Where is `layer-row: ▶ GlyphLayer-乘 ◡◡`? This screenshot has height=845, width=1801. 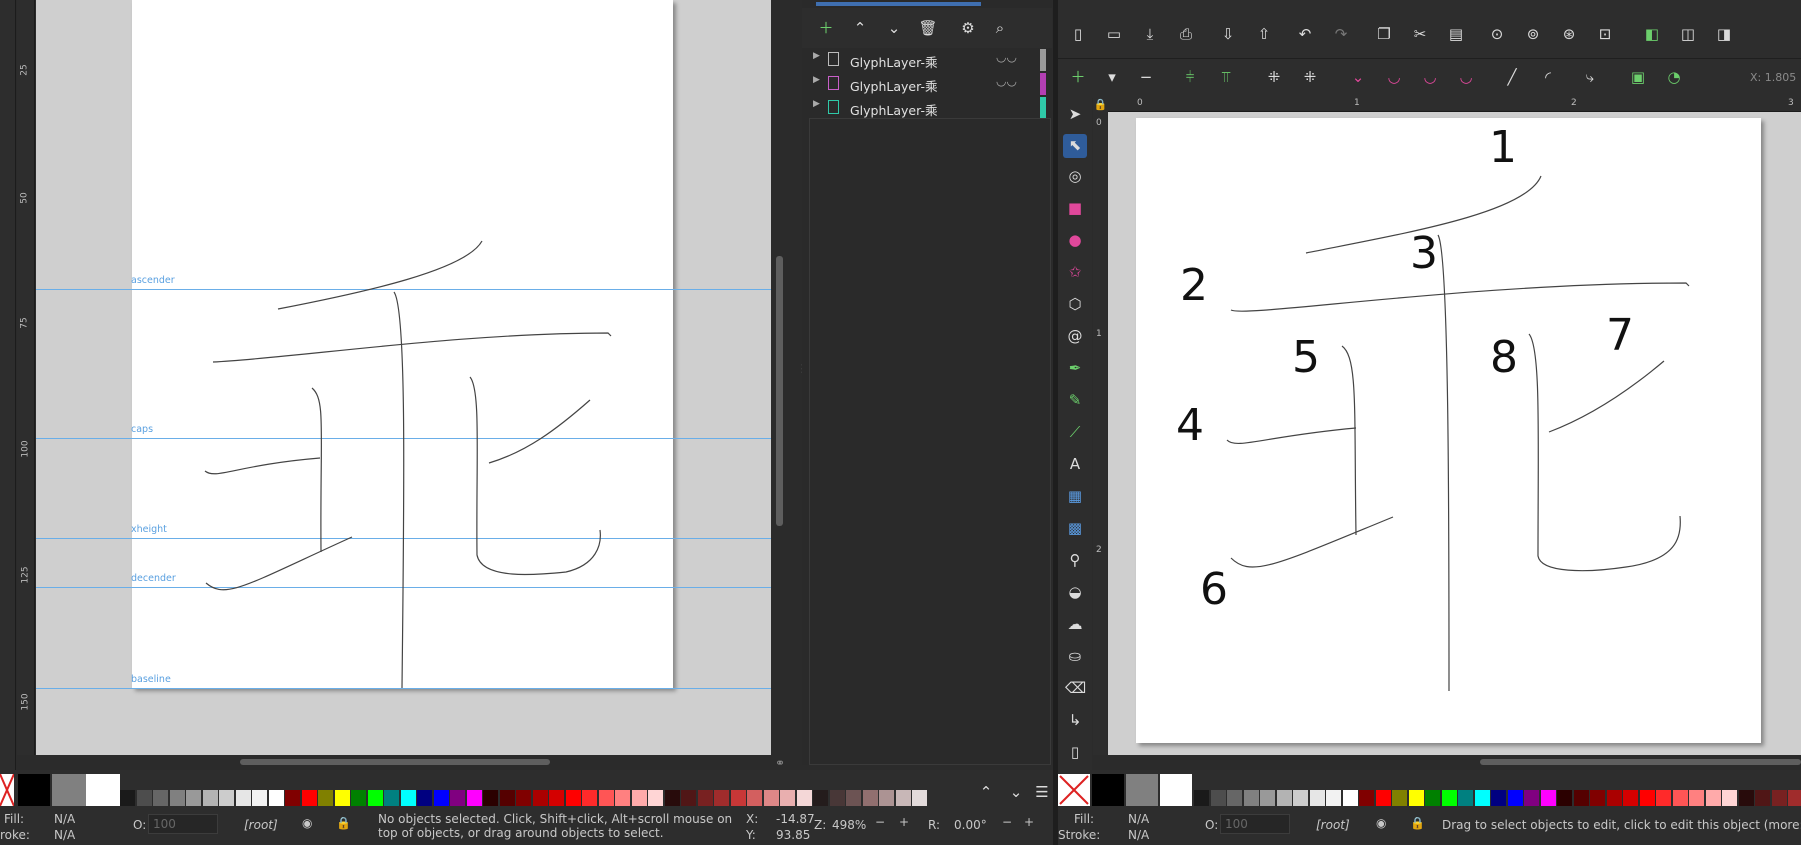
layer-row: ▶ GlyphLayer-乘 ◡◡ is located at coordinates (930, 84).